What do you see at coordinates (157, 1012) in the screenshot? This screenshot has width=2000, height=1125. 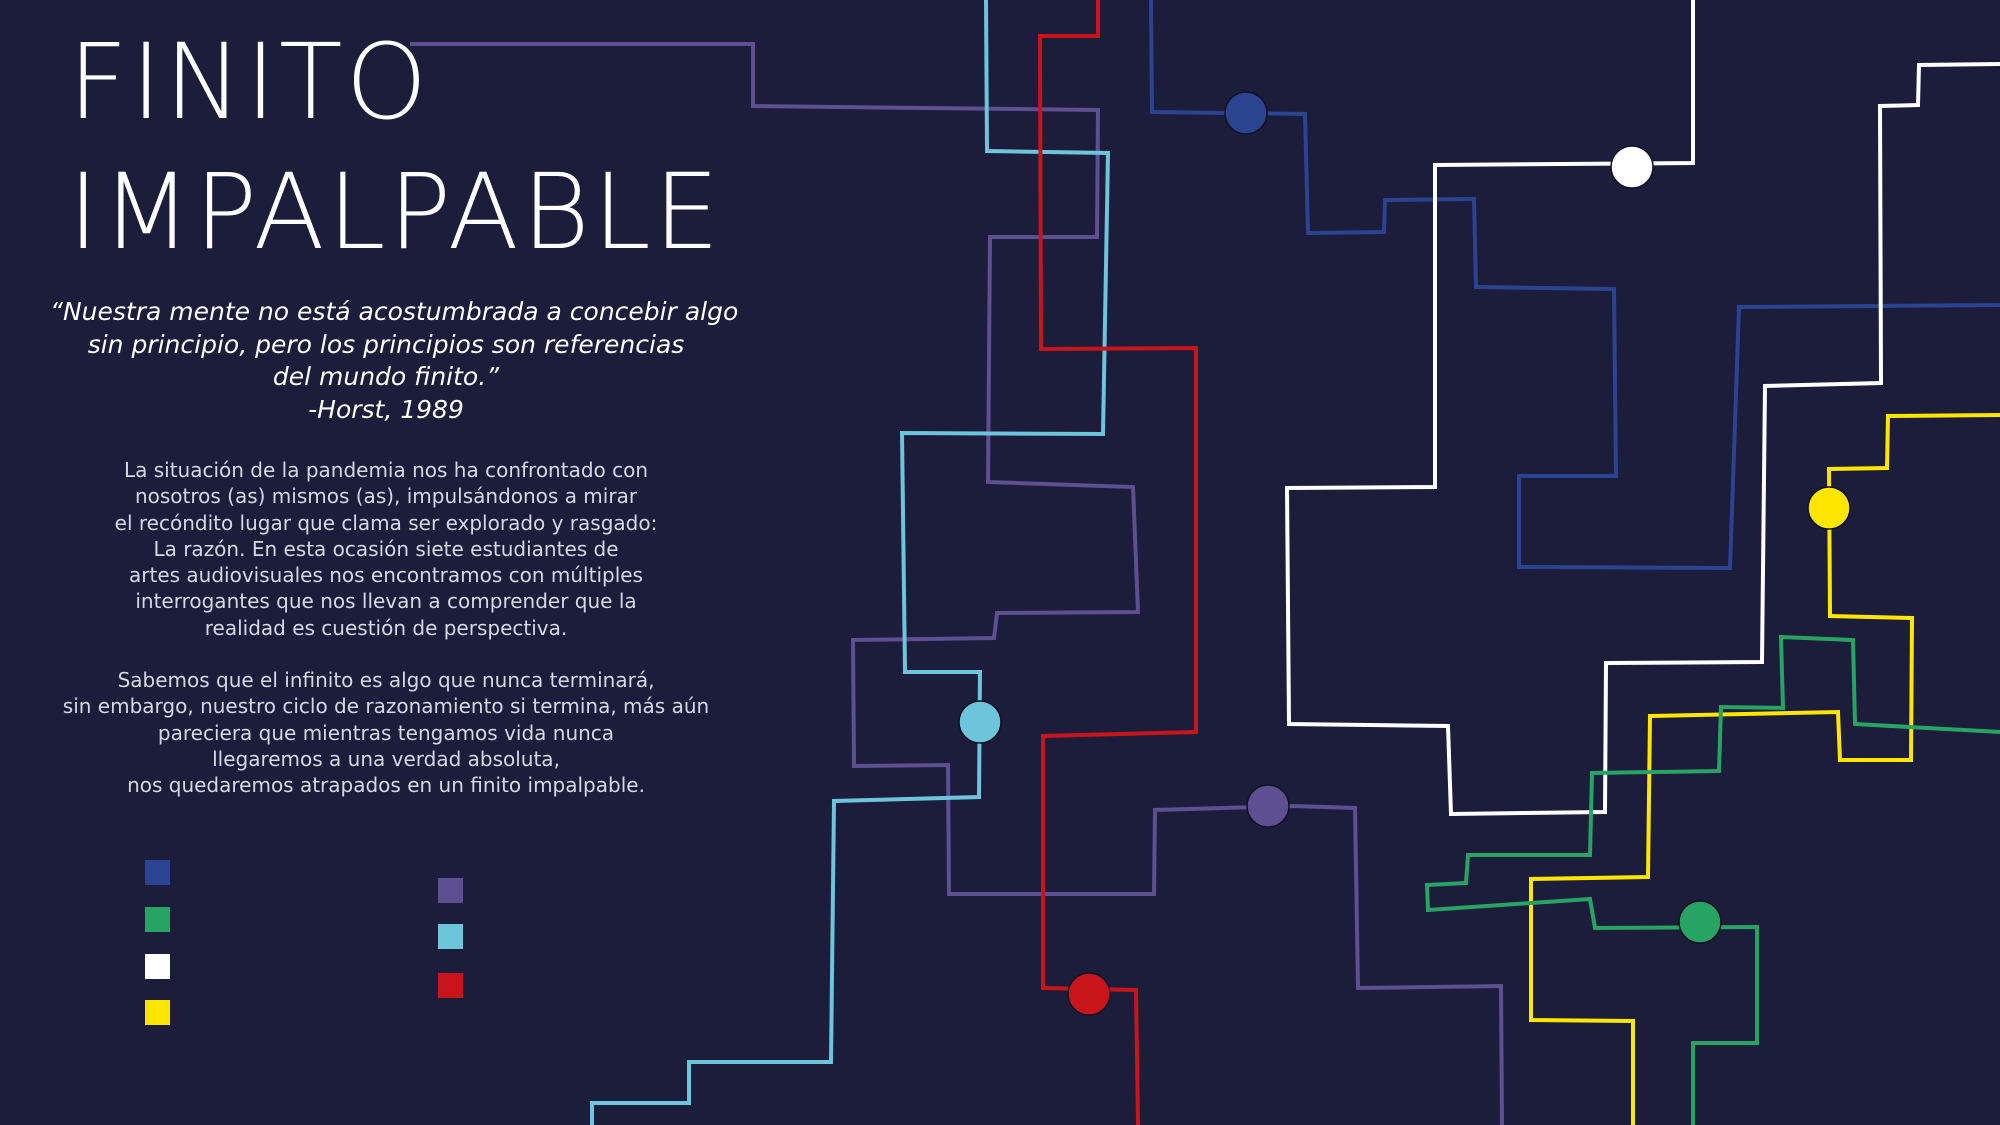 I see `swatch-yellow` at bounding box center [157, 1012].